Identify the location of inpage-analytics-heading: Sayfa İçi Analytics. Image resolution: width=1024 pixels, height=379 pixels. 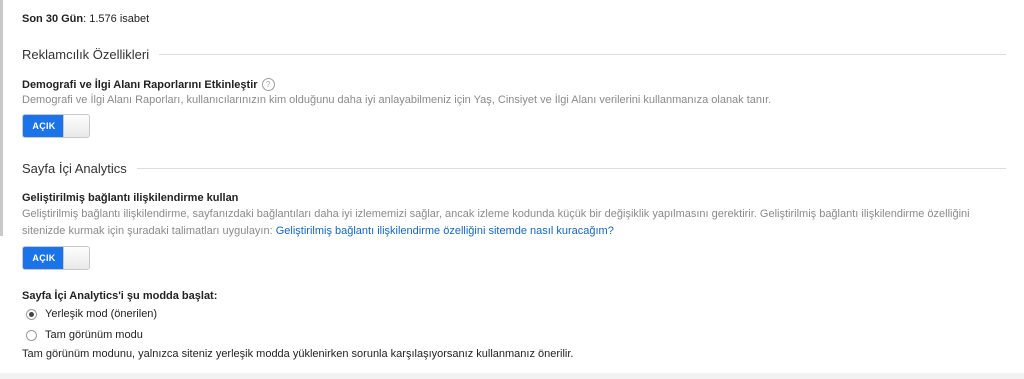
(514, 168).